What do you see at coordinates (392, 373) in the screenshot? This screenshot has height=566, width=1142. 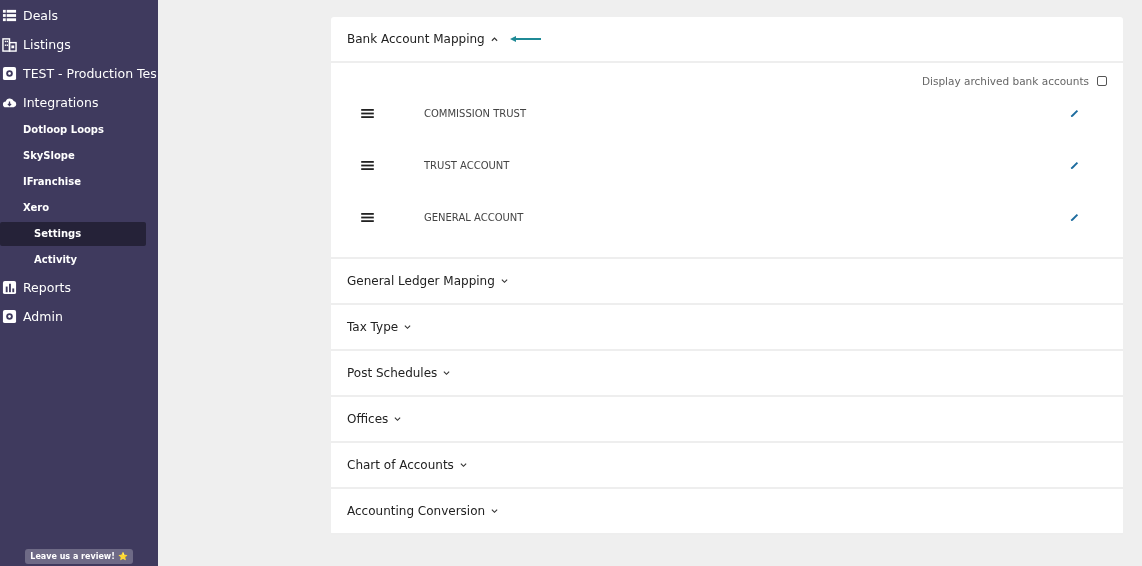 I see `section-header: Post Schedules` at bounding box center [392, 373].